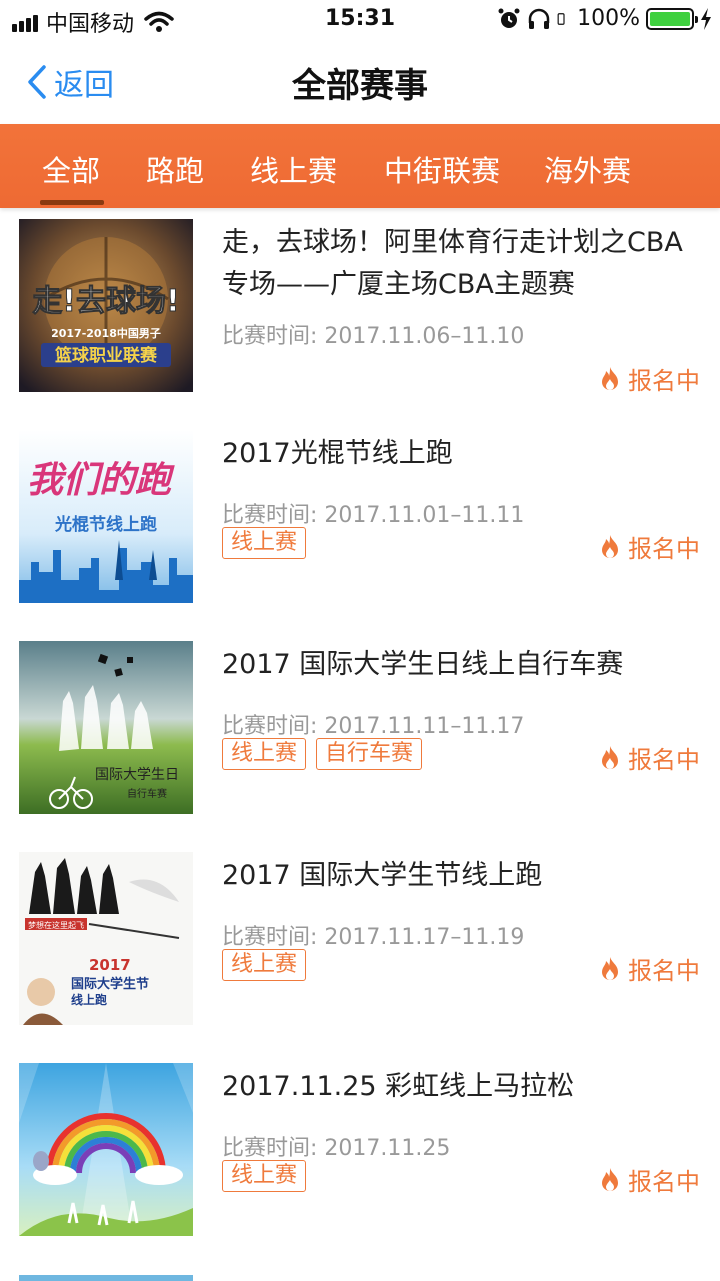 The height and width of the screenshot is (1281, 720). What do you see at coordinates (442, 169) in the screenshot?
I see `tab-street-league: 中街联赛` at bounding box center [442, 169].